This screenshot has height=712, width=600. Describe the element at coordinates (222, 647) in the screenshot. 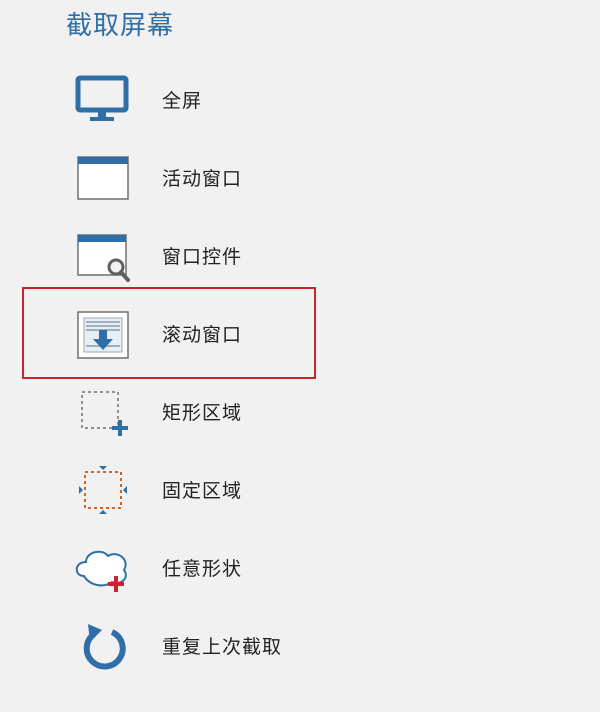

I see `menu-item-label: 重复上次截取` at that location.